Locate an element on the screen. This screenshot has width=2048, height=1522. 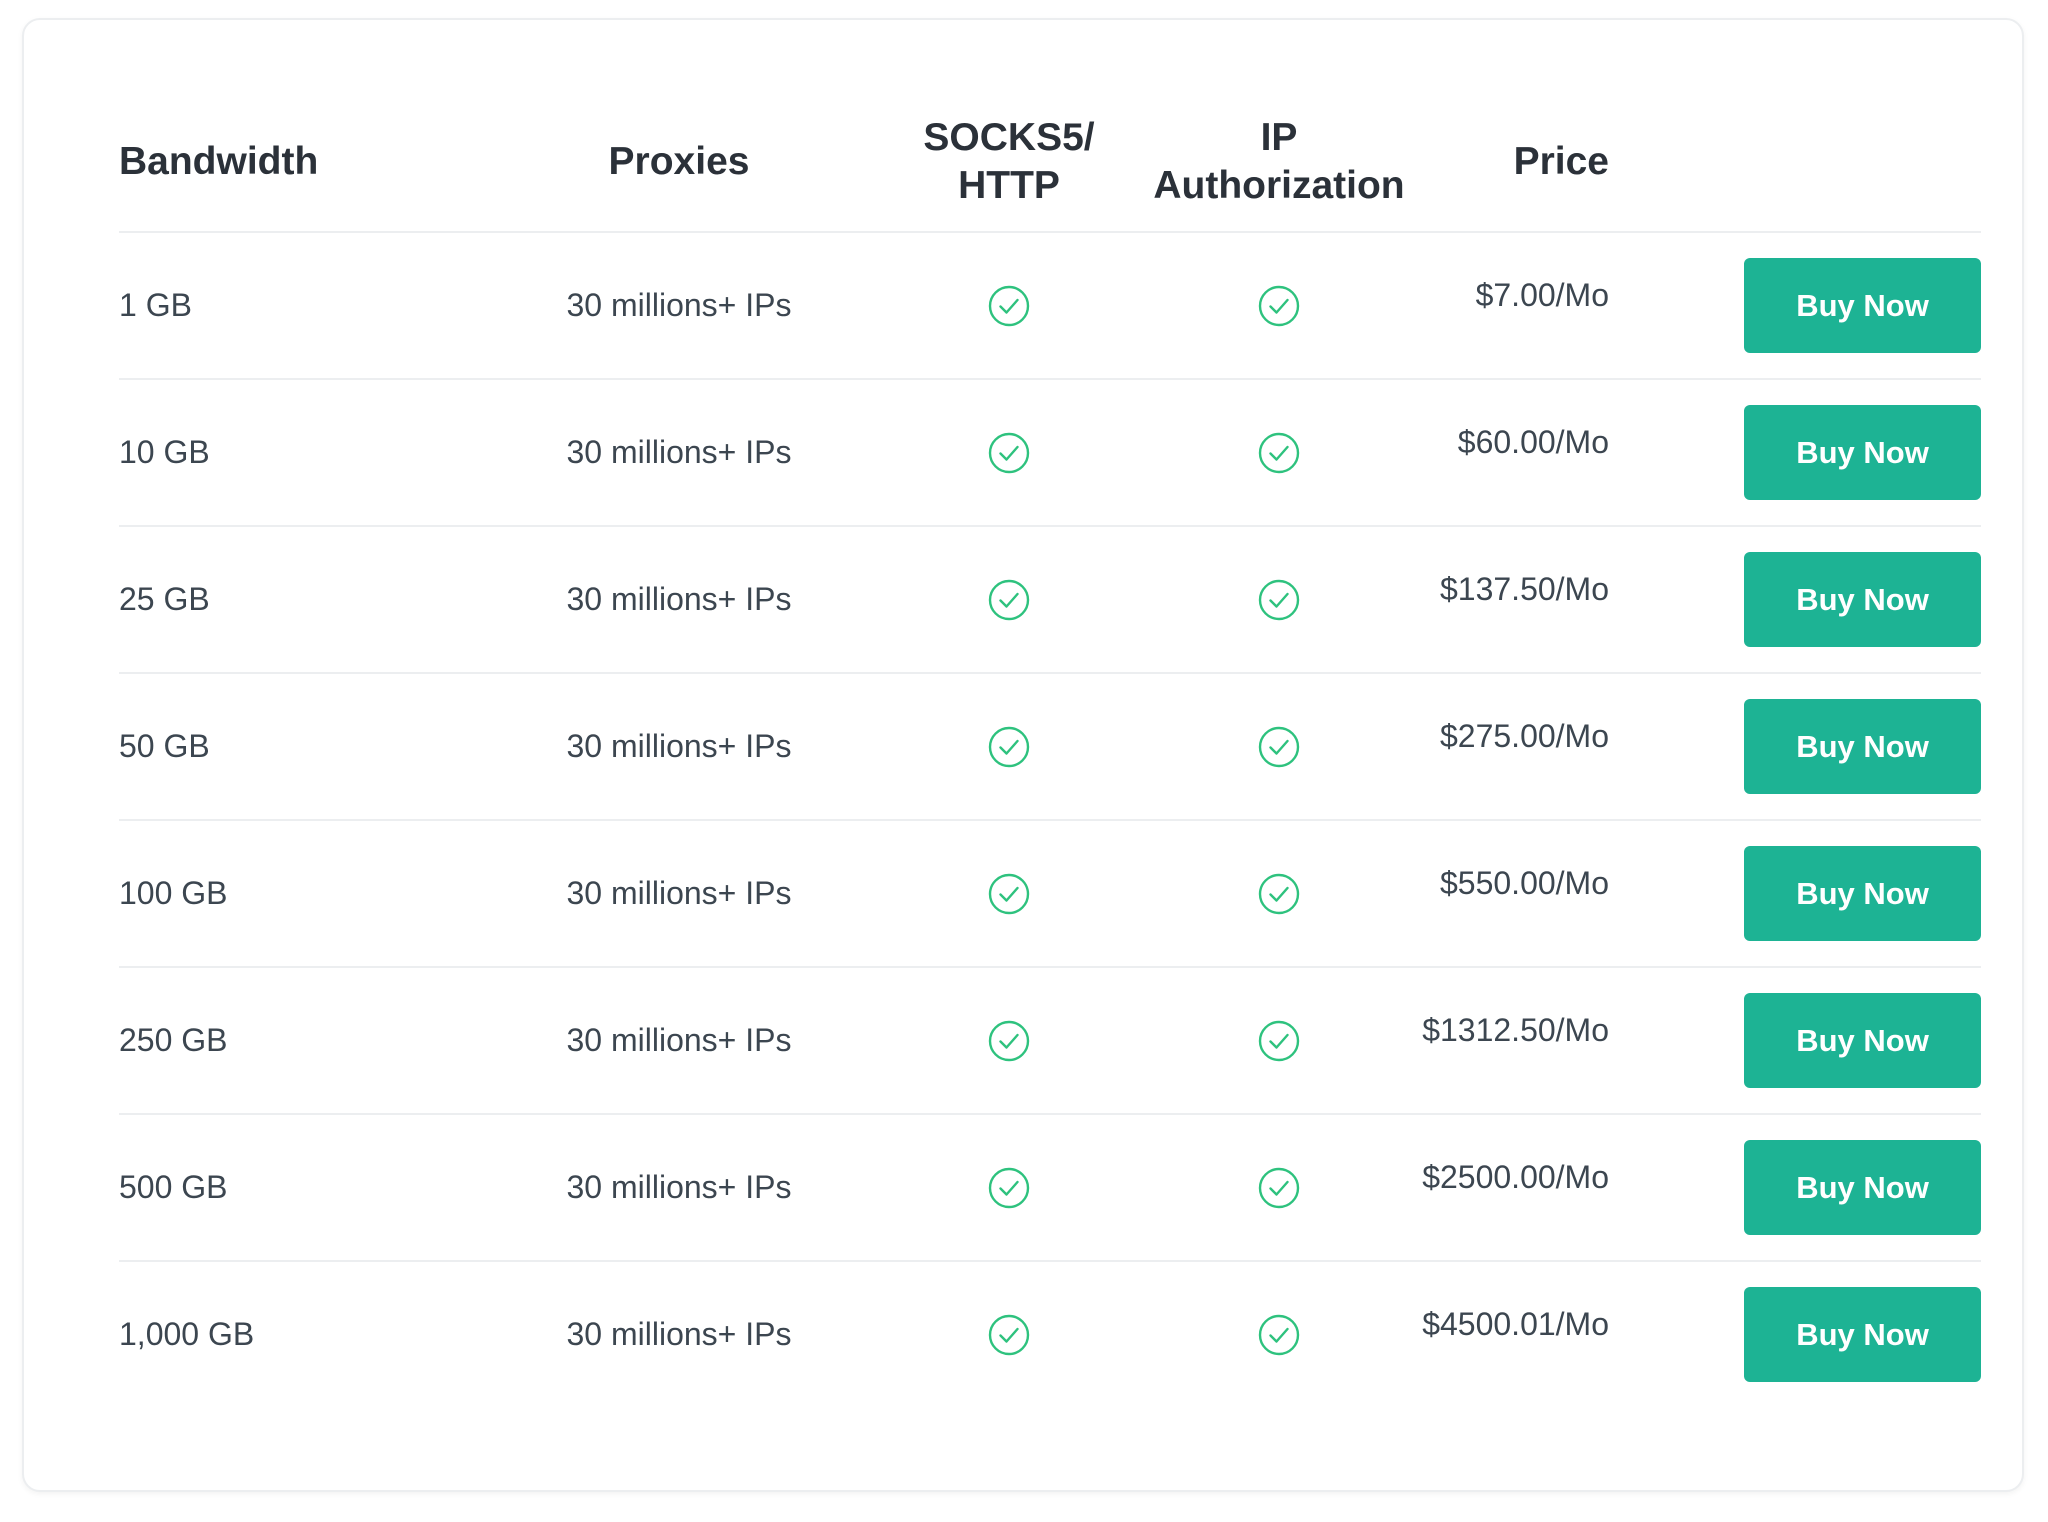
bandwidth-cell: 10 GB is located at coordinates (164, 452).